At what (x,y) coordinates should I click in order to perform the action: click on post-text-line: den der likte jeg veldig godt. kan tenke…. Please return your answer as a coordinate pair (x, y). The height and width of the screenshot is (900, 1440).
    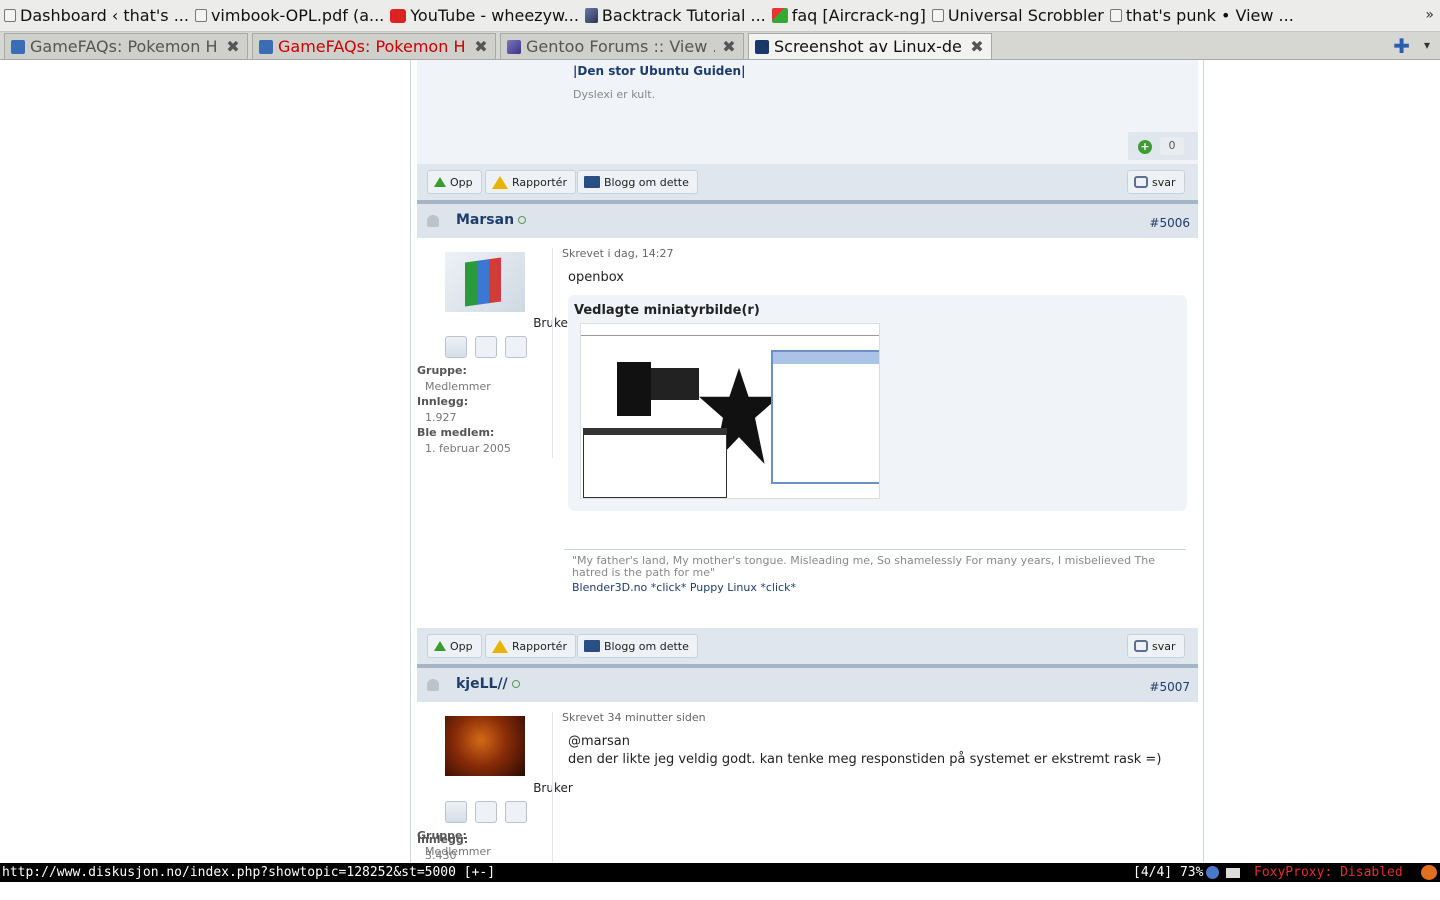
    Looking at the image, I should click on (865, 759).